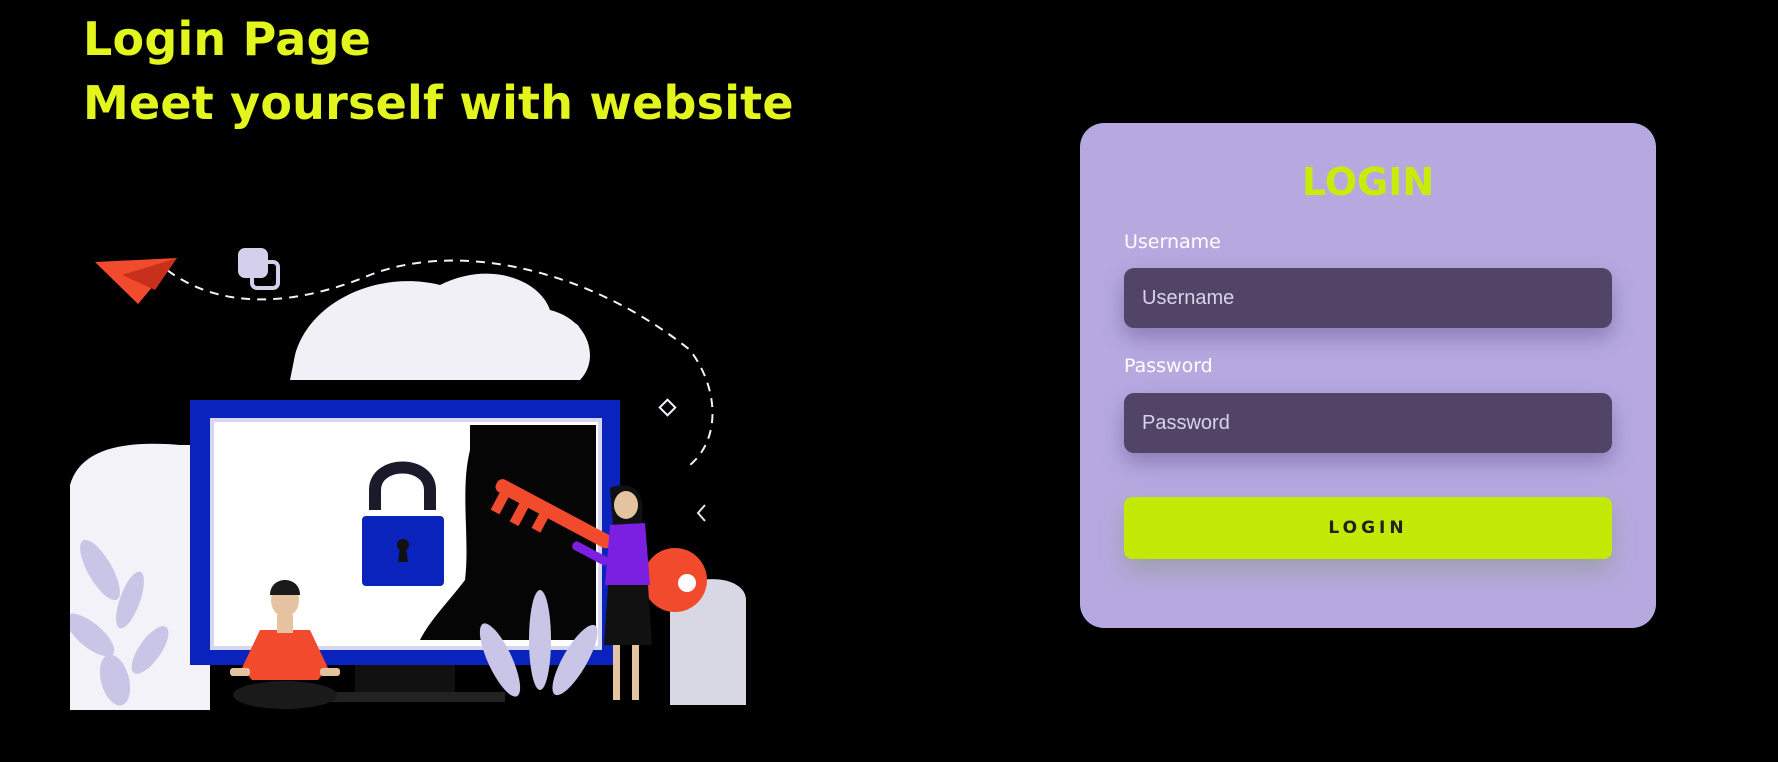 The image size is (1778, 762). Describe the element at coordinates (1172, 242) in the screenshot. I see `username-label: Username` at that location.